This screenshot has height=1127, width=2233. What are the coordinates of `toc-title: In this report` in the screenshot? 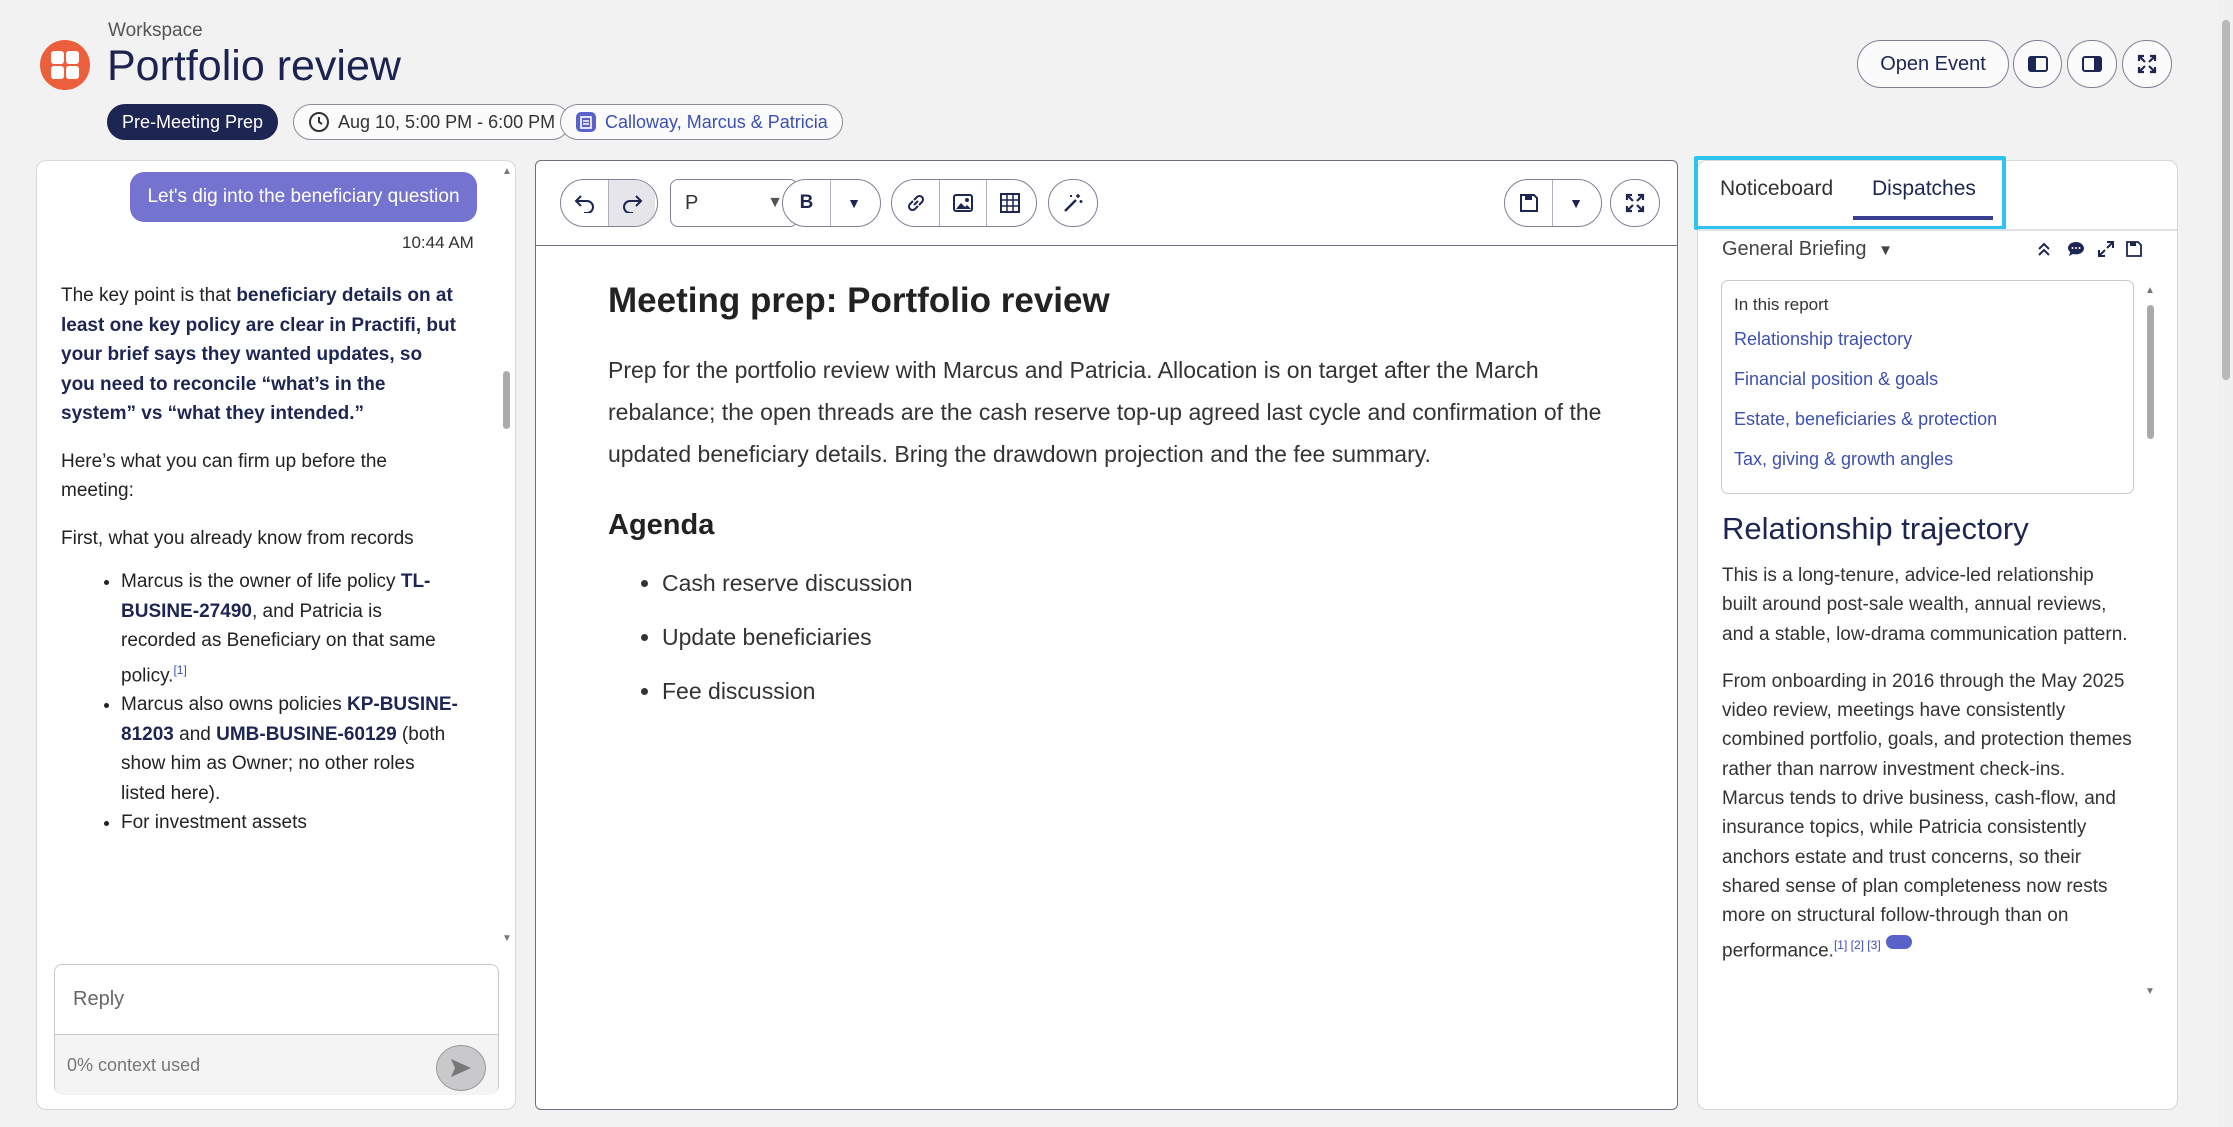 It's located at (1781, 304).